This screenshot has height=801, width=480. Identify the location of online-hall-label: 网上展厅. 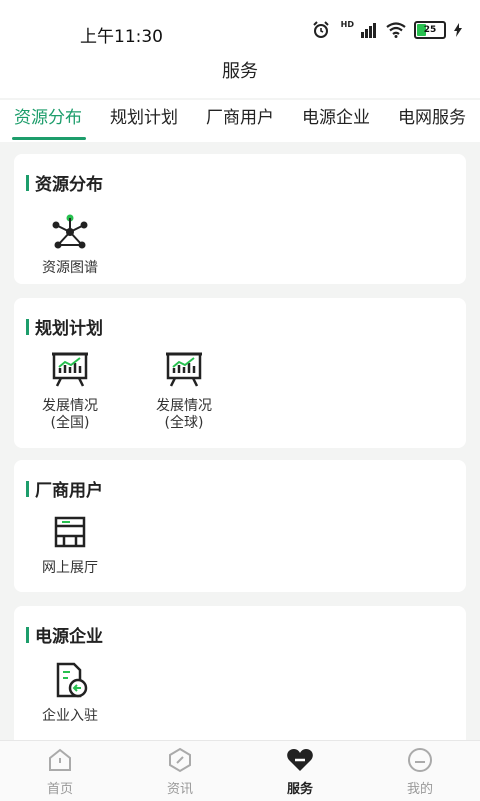
(70, 568).